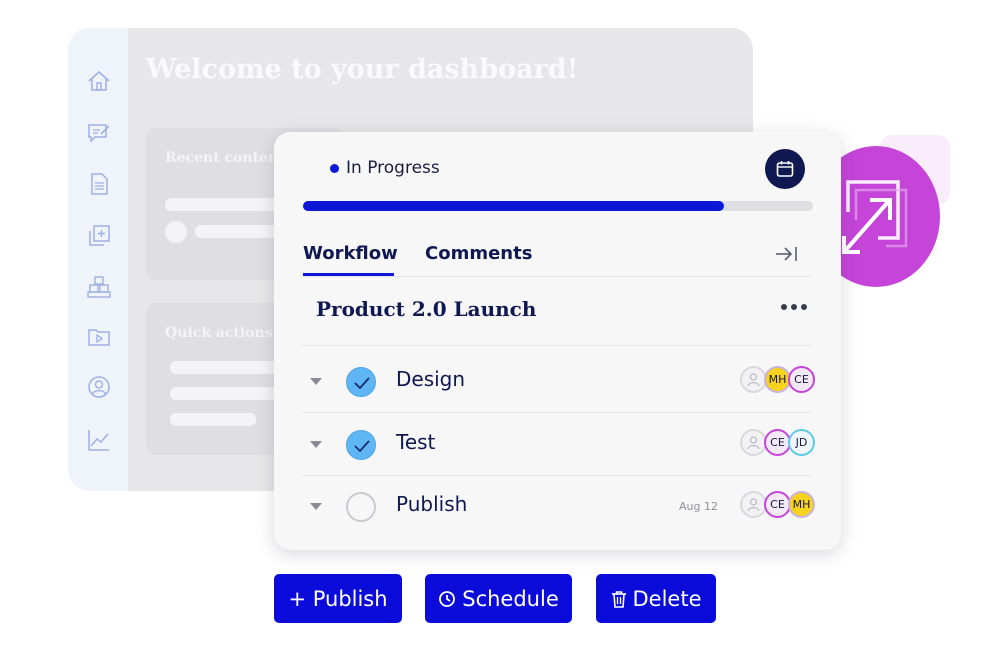  I want to click on avatar: JD, so click(801, 442).